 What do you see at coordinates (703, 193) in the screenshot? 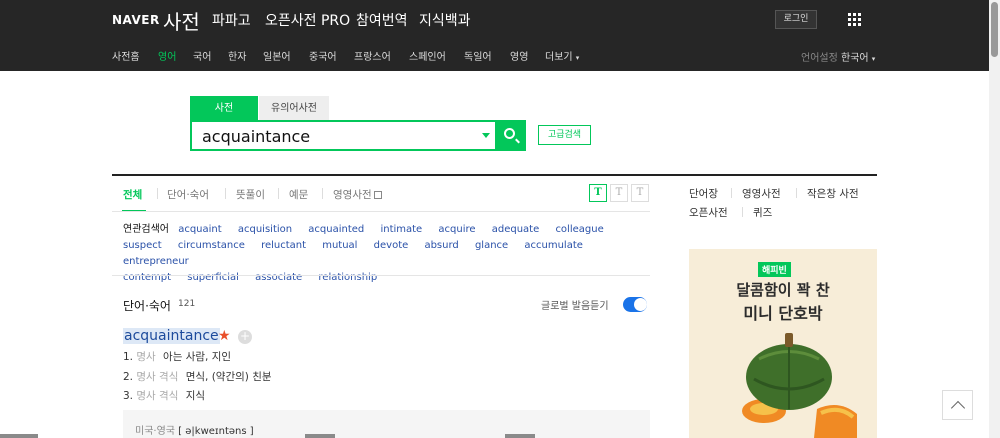
I see `sidebar-link-wordbook: 단어장` at bounding box center [703, 193].